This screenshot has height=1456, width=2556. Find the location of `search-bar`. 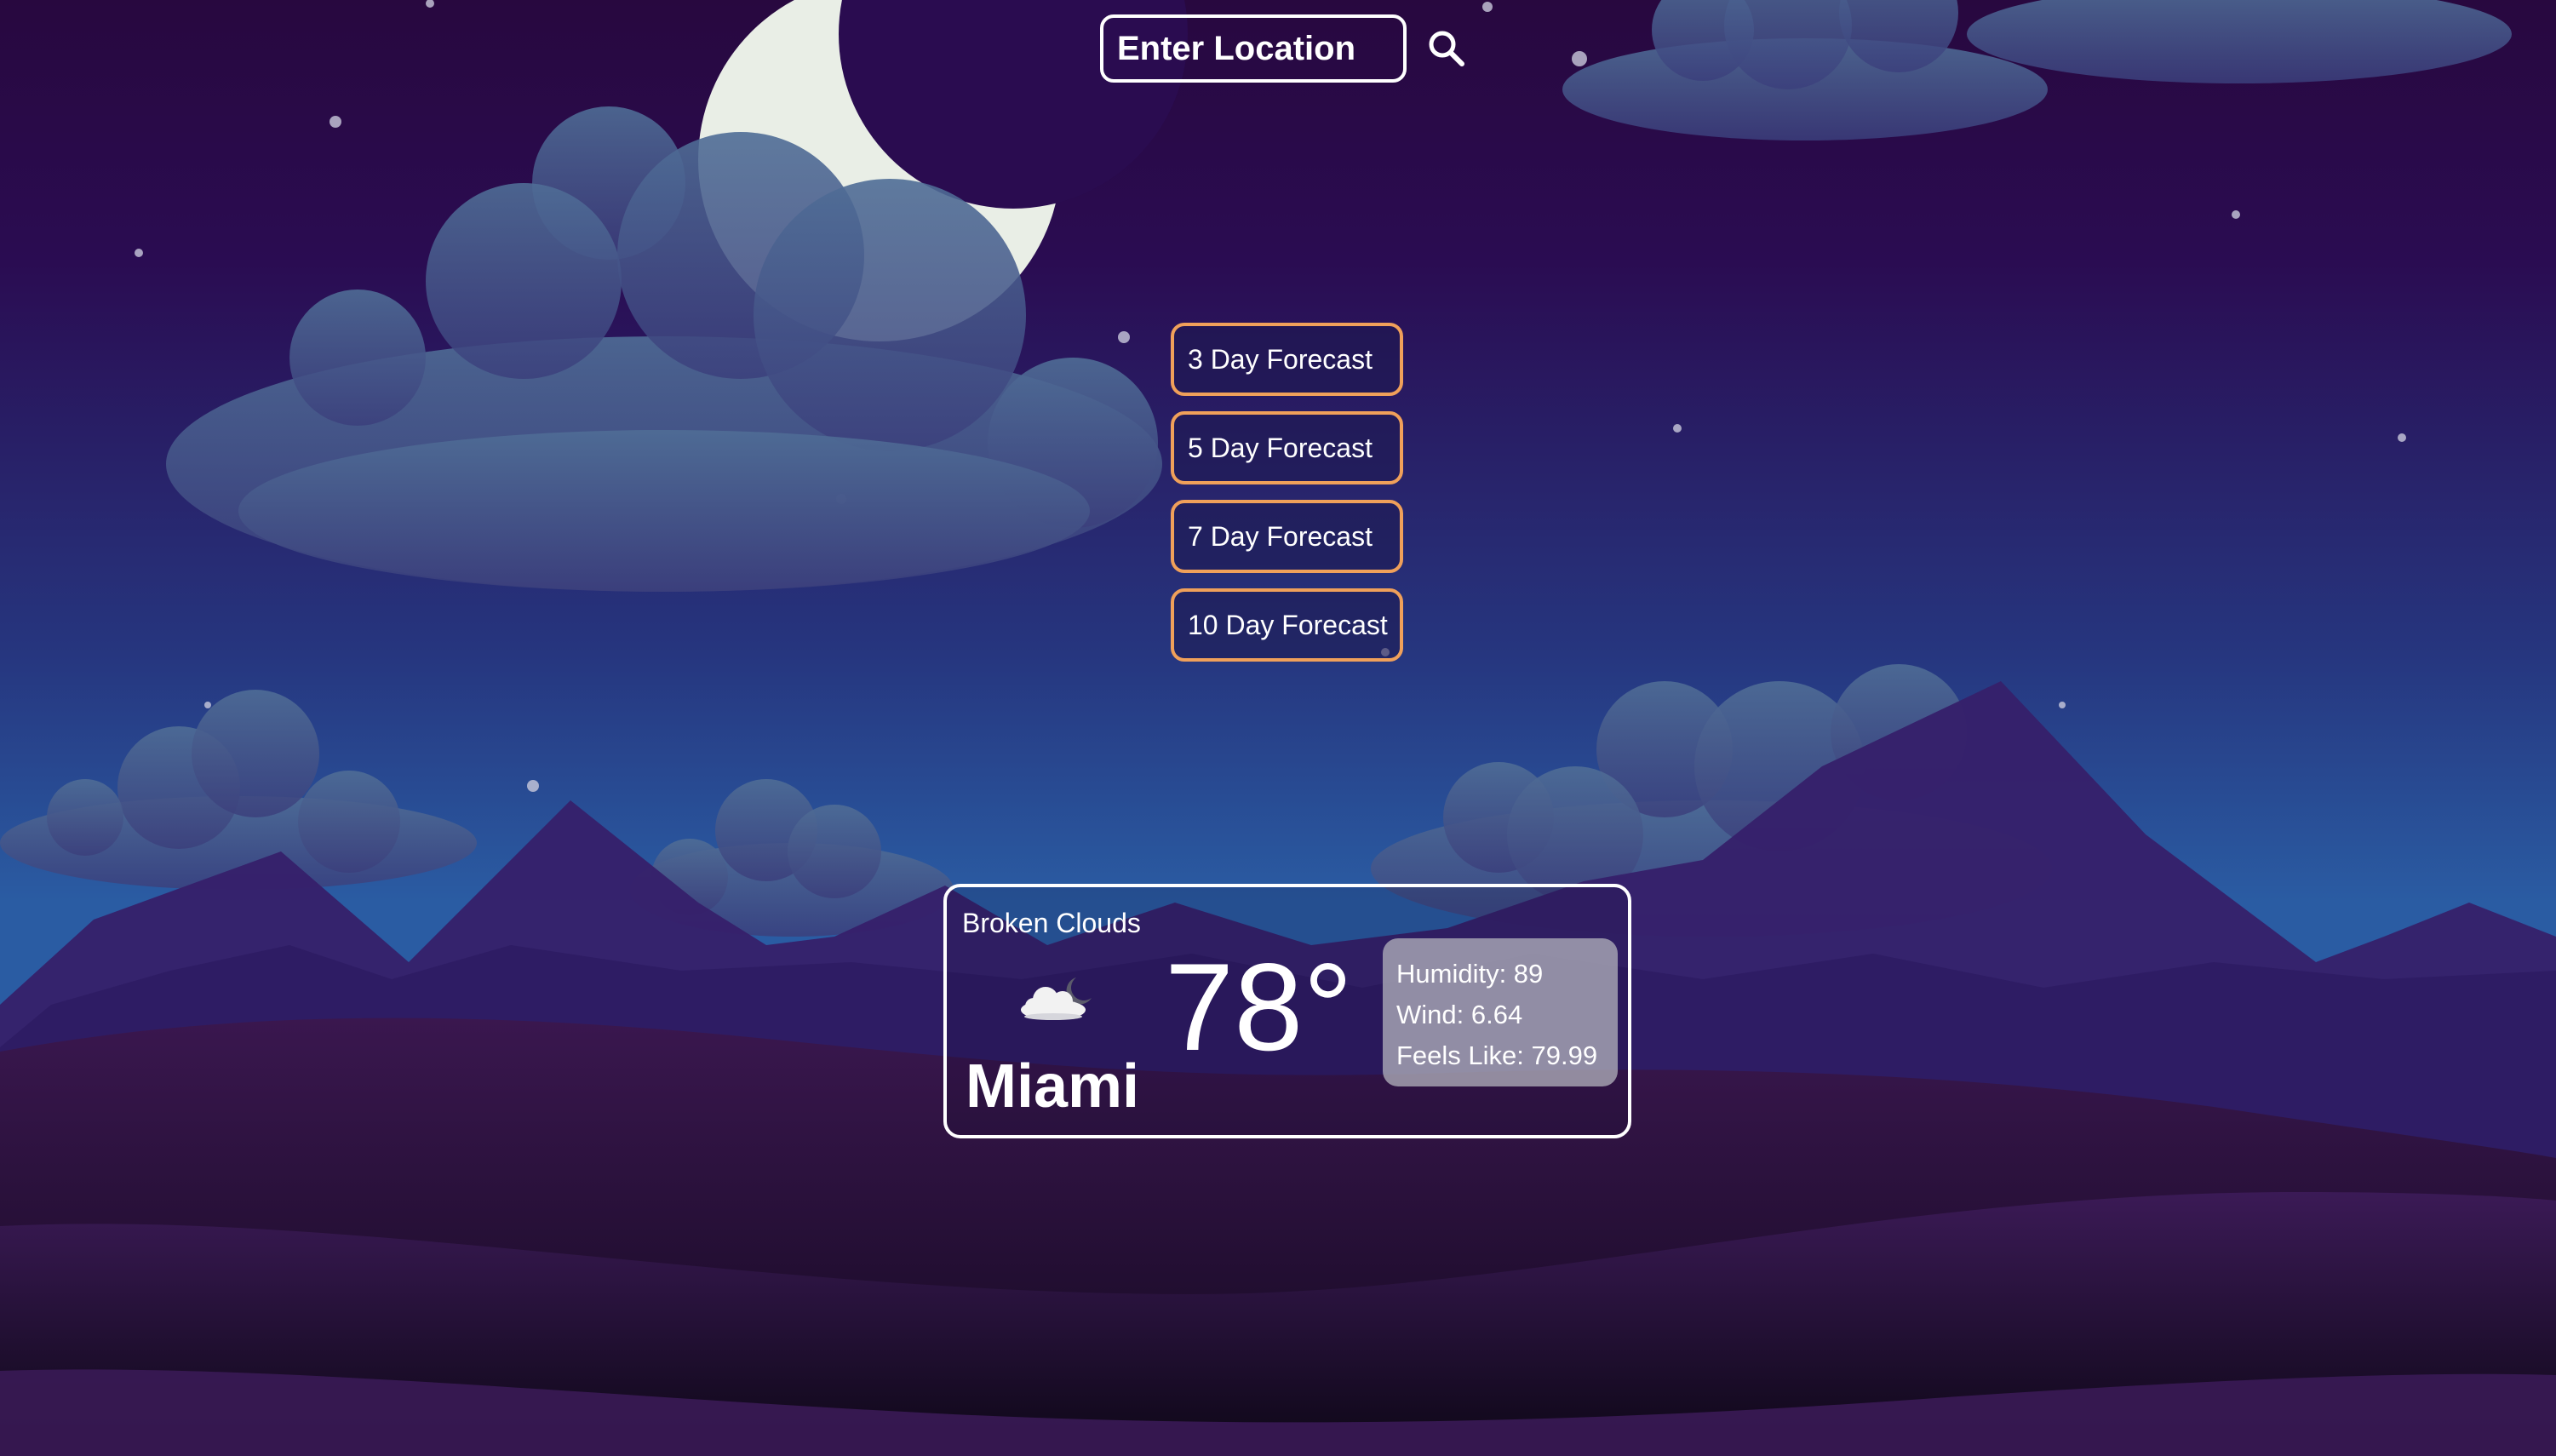

search-bar is located at coordinates (1285, 48).